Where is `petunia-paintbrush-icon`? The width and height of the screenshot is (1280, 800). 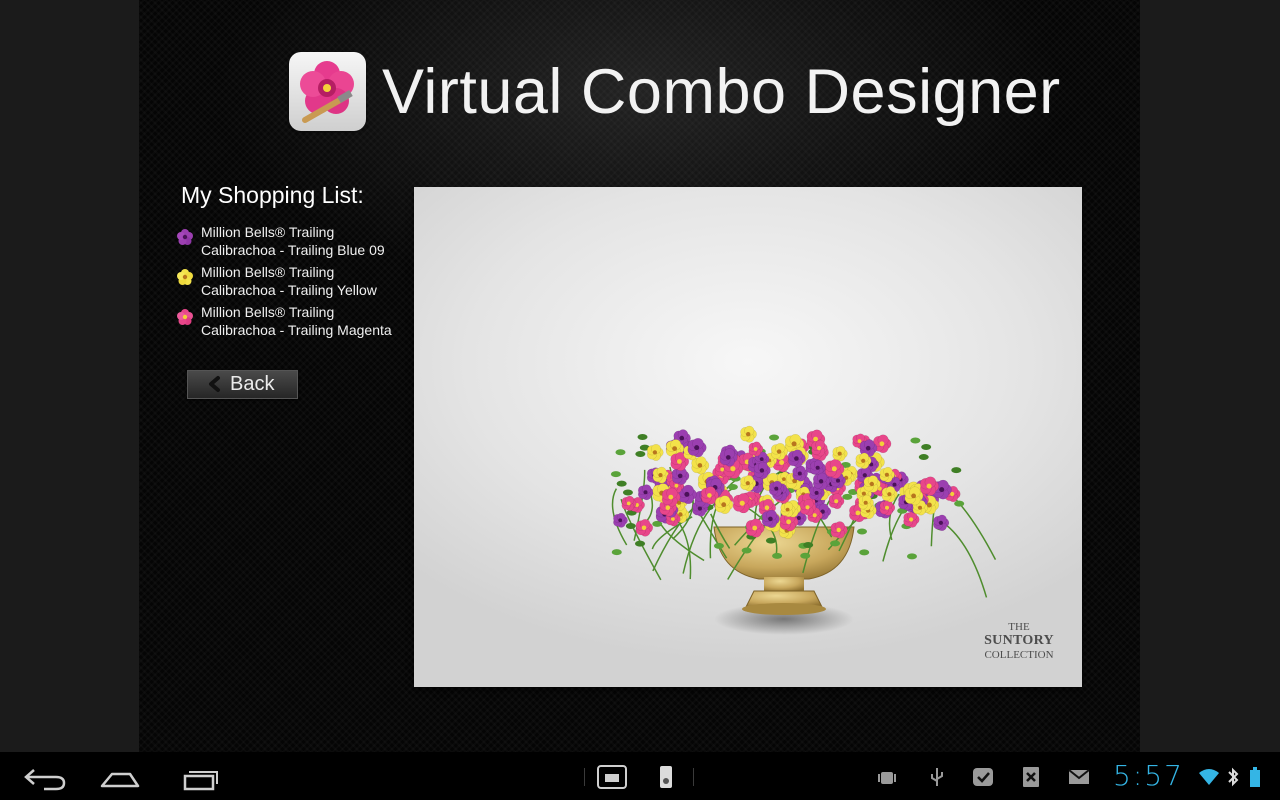 petunia-paintbrush-icon is located at coordinates (327, 91).